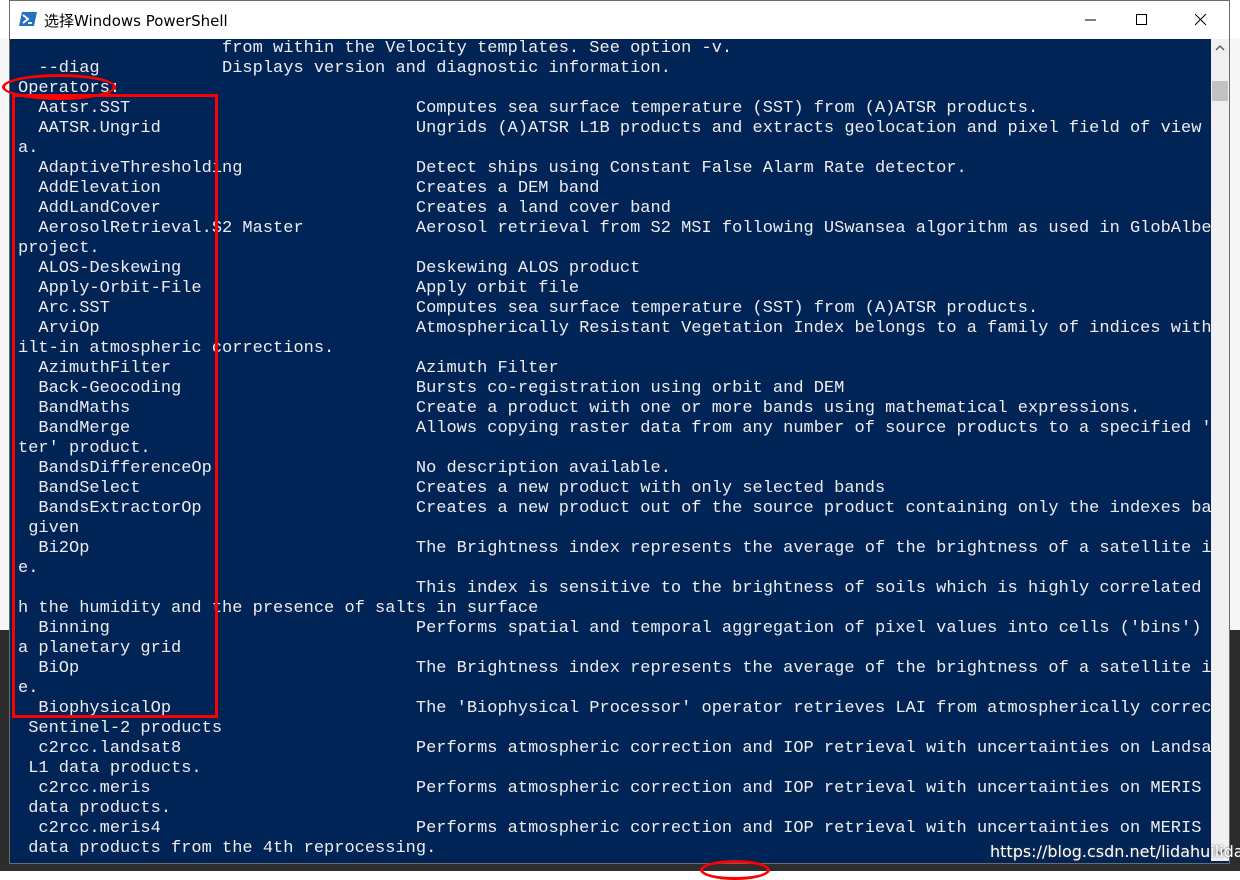  Describe the element at coordinates (28, 19) in the screenshot. I see `powershell-icon` at that location.